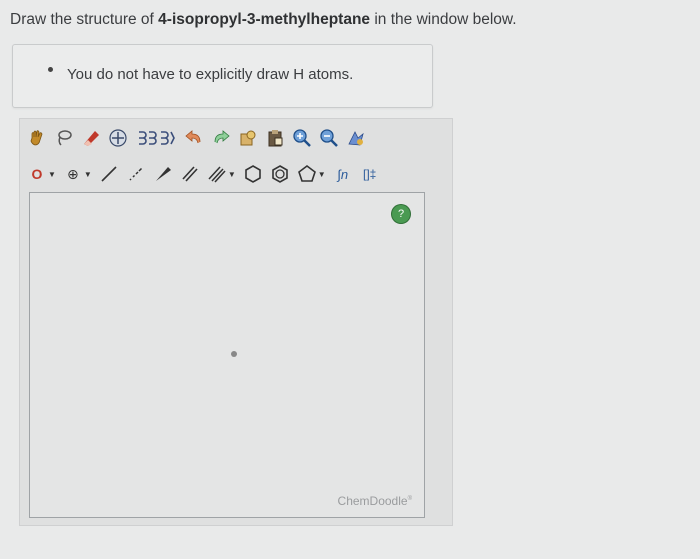 This screenshot has width=700, height=559. I want to click on copy-icon, so click(248, 138).